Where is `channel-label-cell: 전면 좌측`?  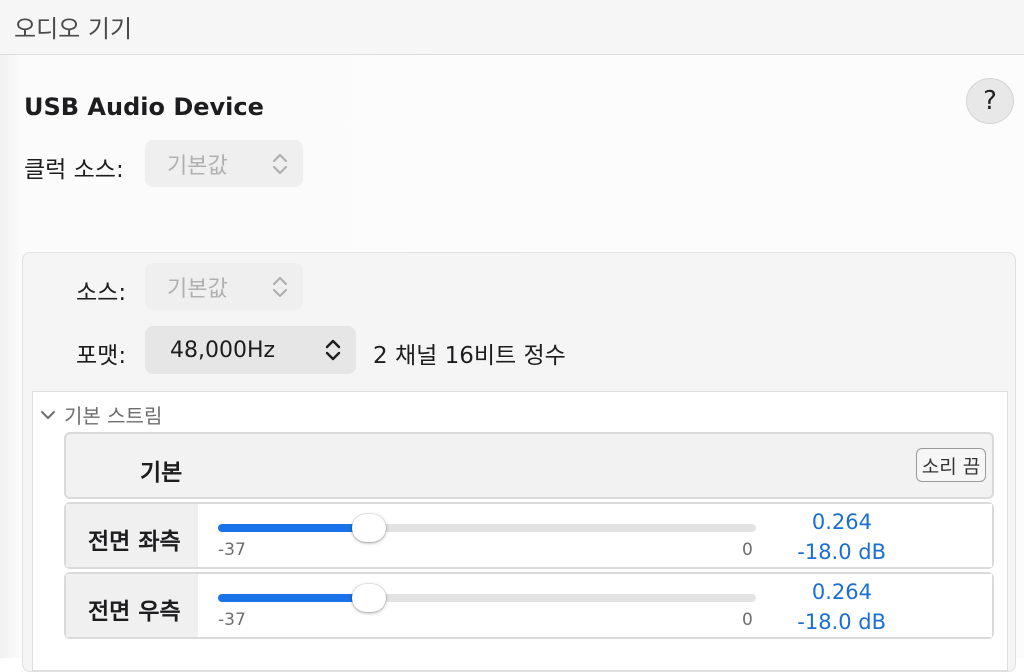
channel-label-cell: 전면 좌측 is located at coordinates (132, 535).